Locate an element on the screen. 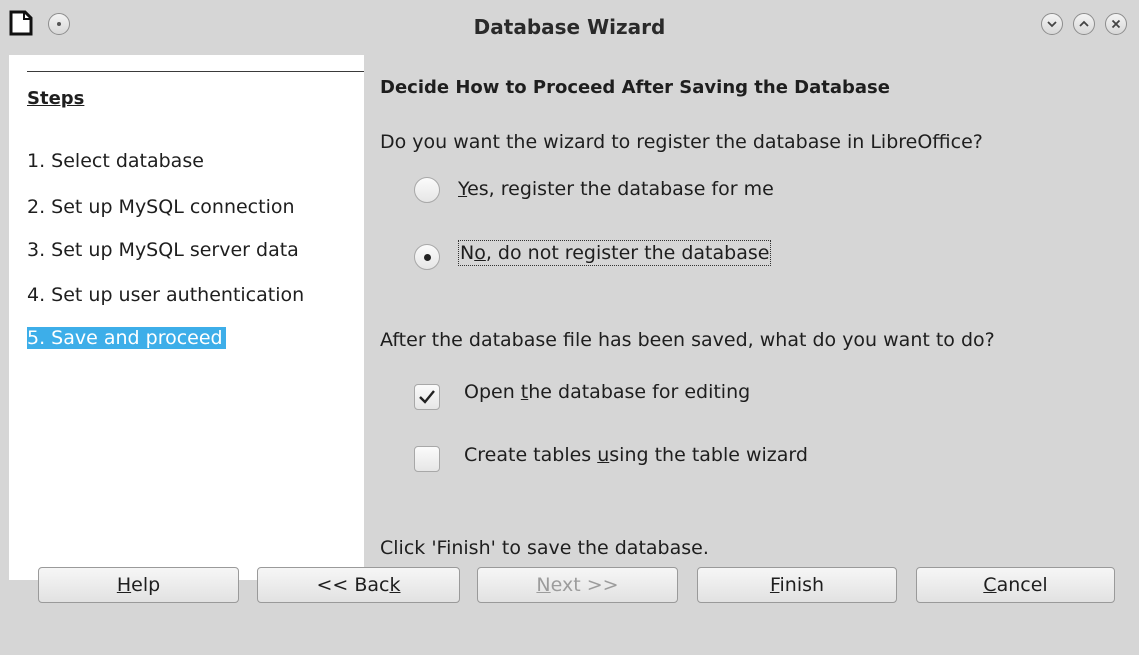  window-title: Database Wizard is located at coordinates (569, 27).